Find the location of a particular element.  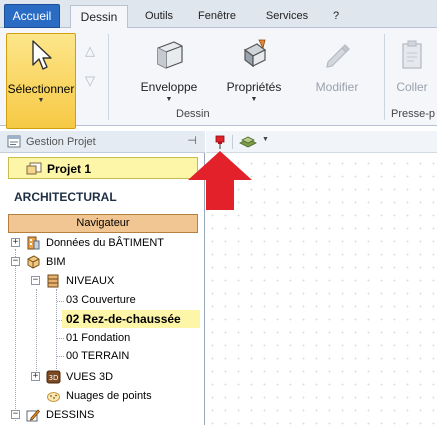

menu-bar: Accueil Dessin Outils Fenêtre Services ? is located at coordinates (218, 14).